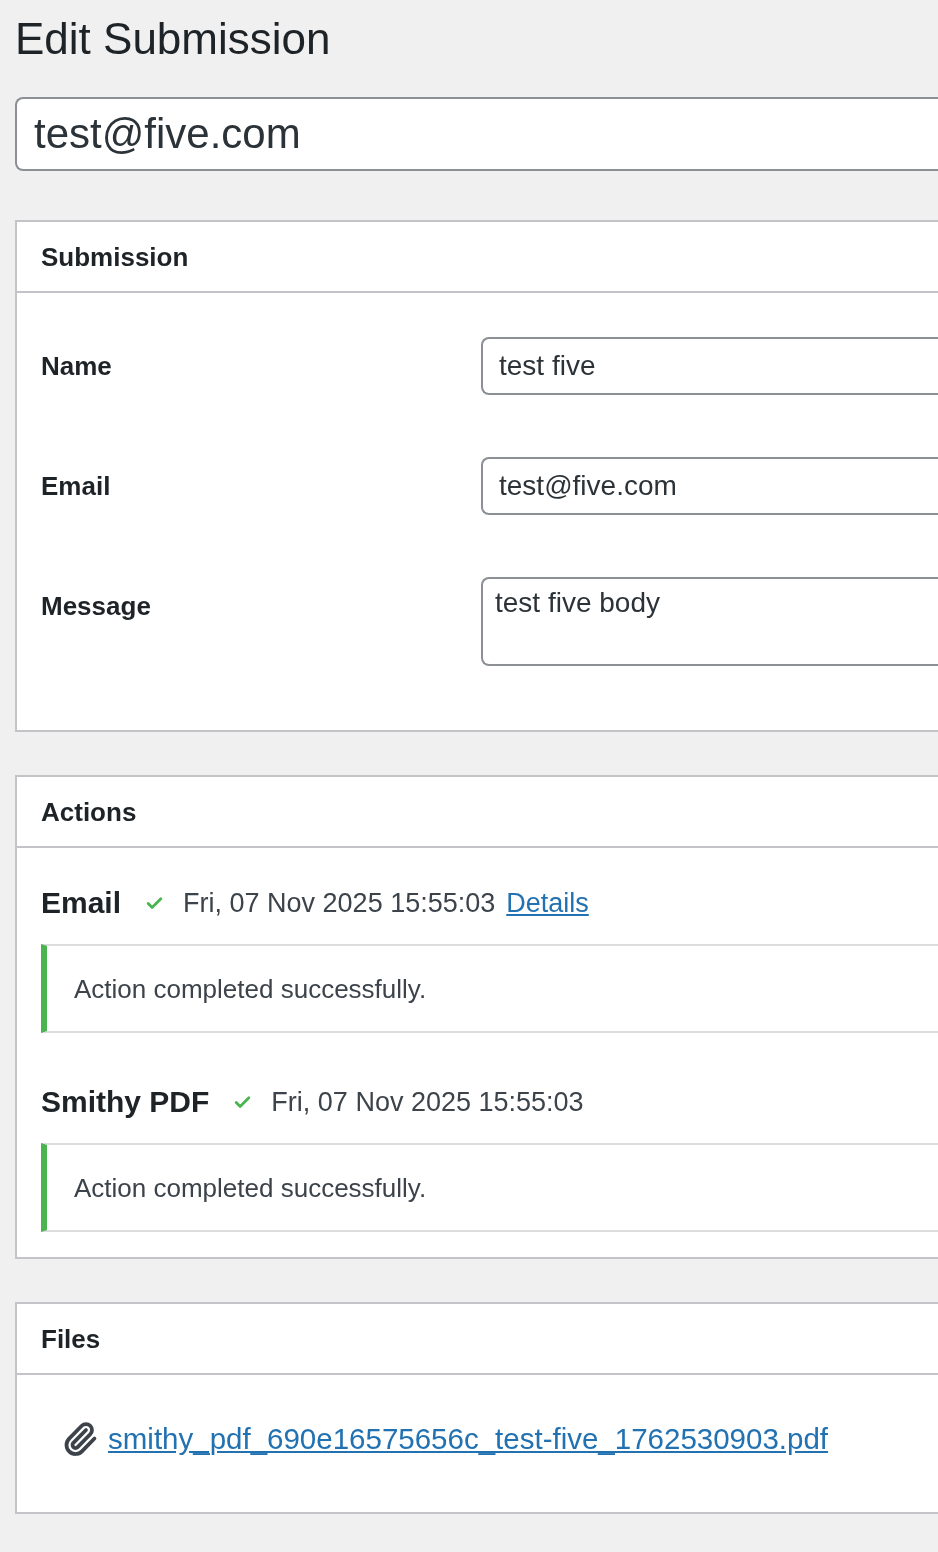 The height and width of the screenshot is (1552, 938). Describe the element at coordinates (547, 903) in the screenshot. I see `details-link: Details` at that location.